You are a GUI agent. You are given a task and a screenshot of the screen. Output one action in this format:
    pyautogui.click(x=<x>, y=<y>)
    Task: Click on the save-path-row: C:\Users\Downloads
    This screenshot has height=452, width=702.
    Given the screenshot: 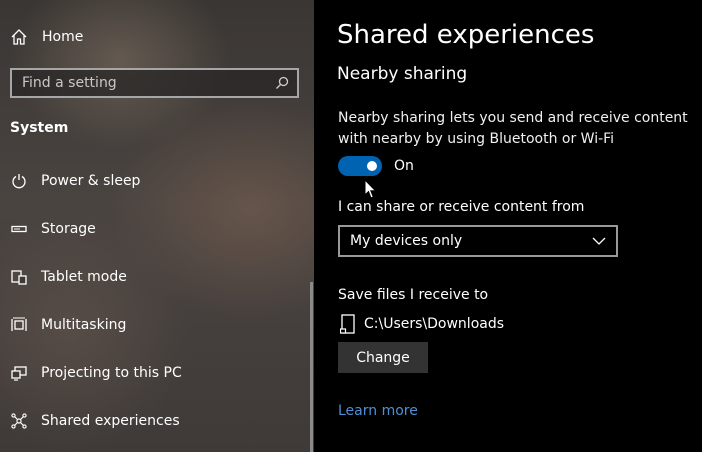 What is the action you would take?
    pyautogui.click(x=422, y=324)
    